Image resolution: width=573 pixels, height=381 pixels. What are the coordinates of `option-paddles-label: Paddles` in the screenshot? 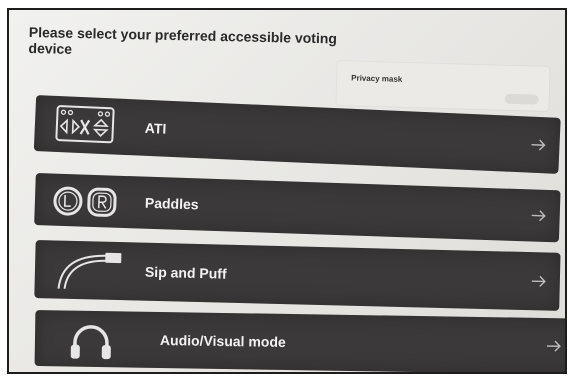 It's located at (171, 203).